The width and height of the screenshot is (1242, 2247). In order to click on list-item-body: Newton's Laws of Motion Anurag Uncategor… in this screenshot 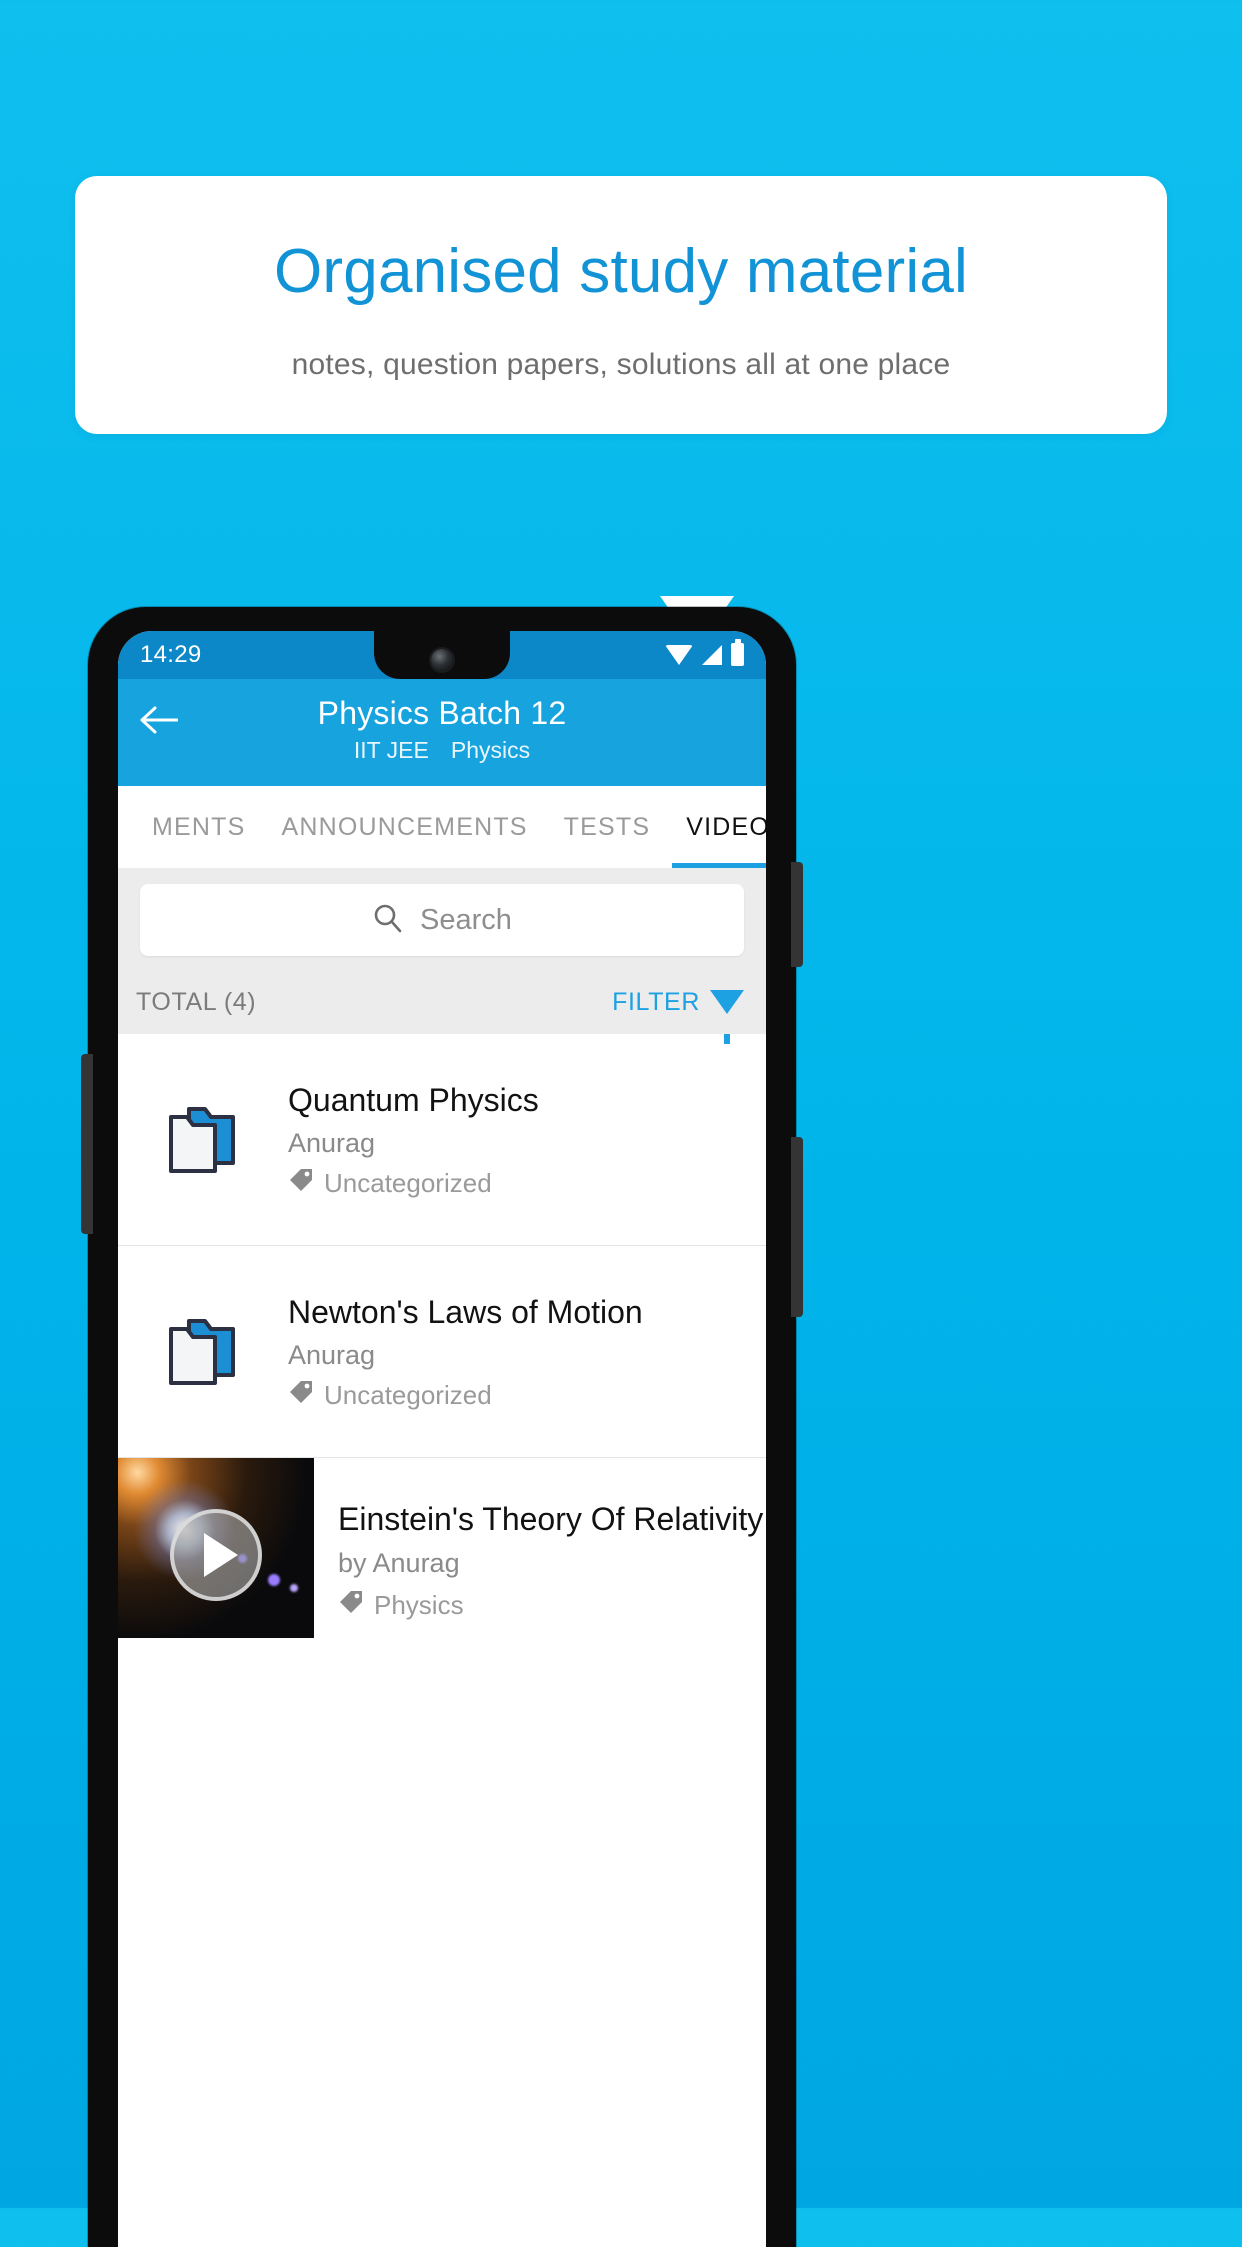, I will do `click(518, 1352)`.